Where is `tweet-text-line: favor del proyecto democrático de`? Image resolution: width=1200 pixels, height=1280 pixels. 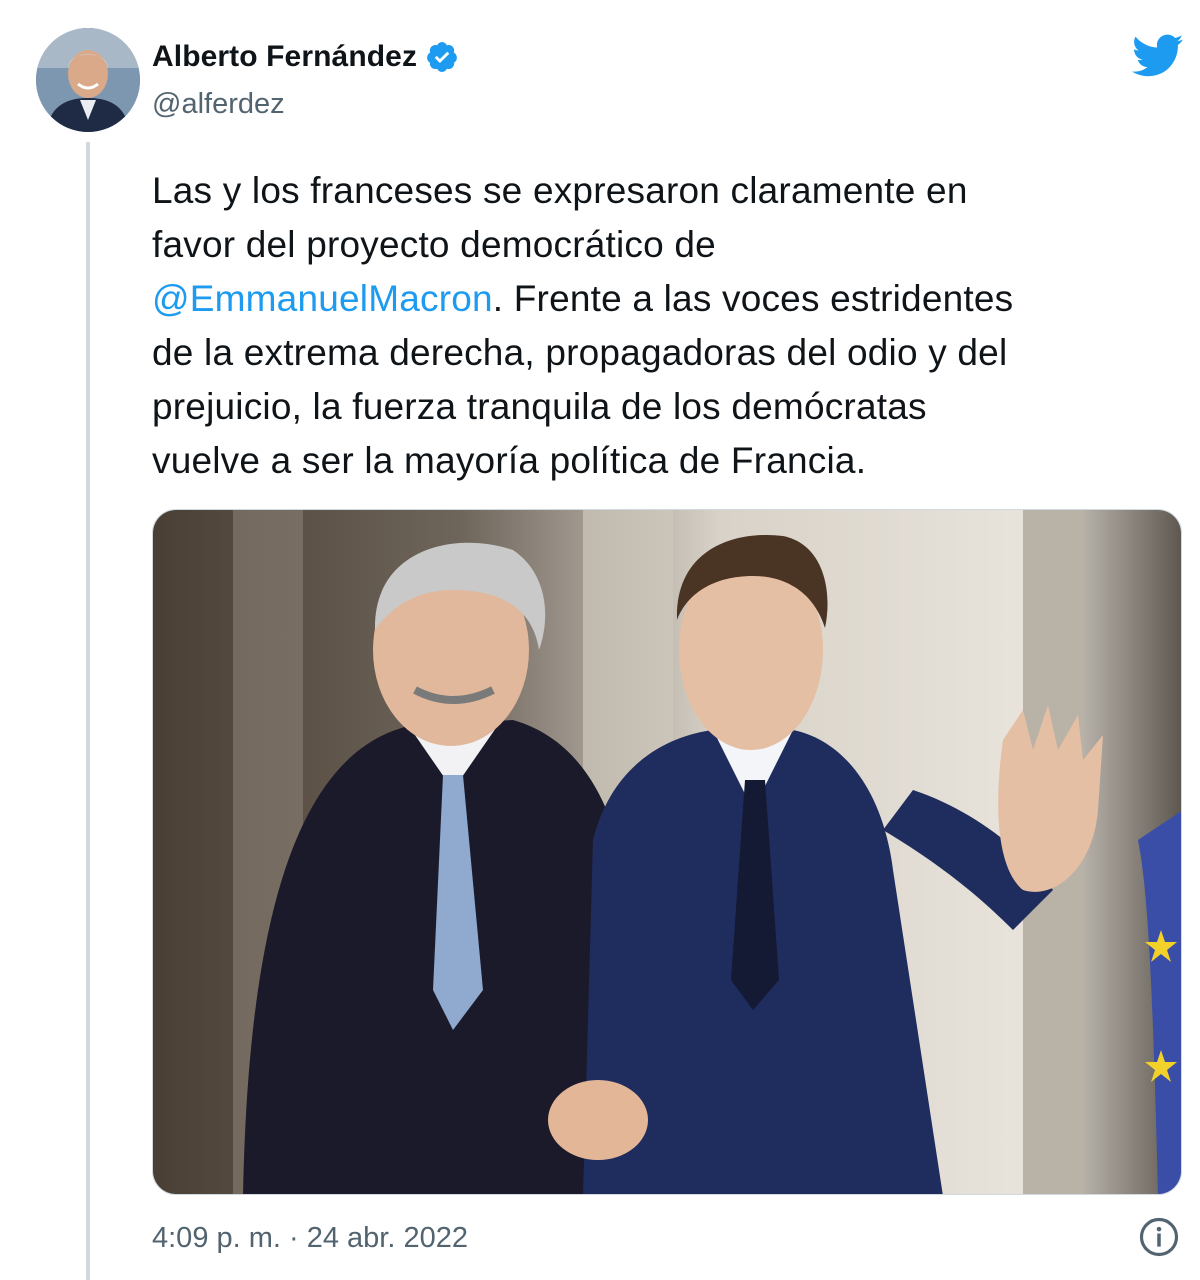 tweet-text-line: favor del proyecto democrático de is located at coordinates (434, 244).